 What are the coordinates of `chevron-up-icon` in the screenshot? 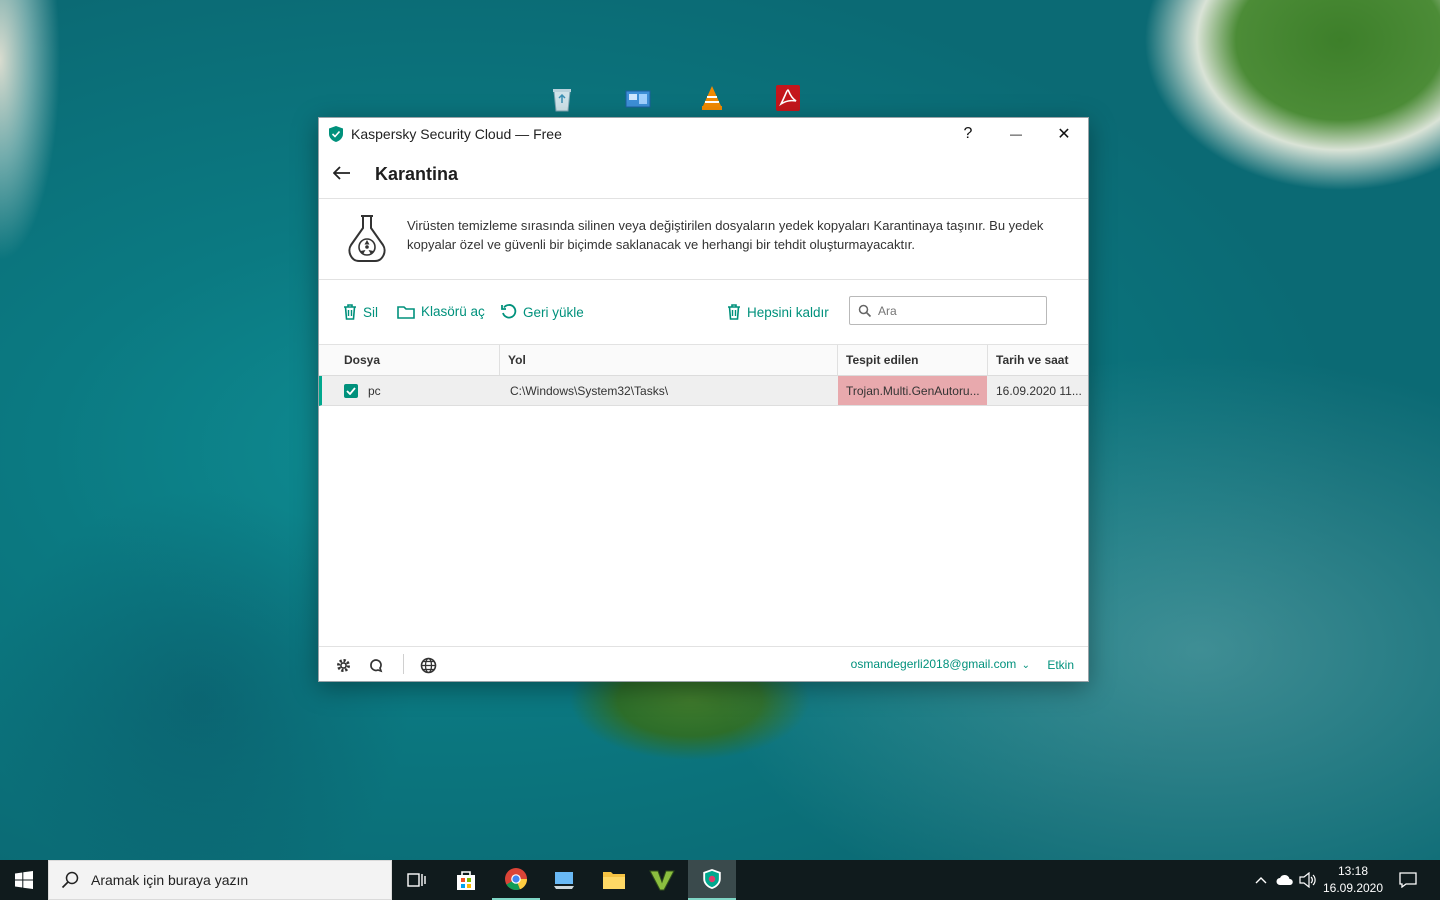 It's located at (1261, 880).